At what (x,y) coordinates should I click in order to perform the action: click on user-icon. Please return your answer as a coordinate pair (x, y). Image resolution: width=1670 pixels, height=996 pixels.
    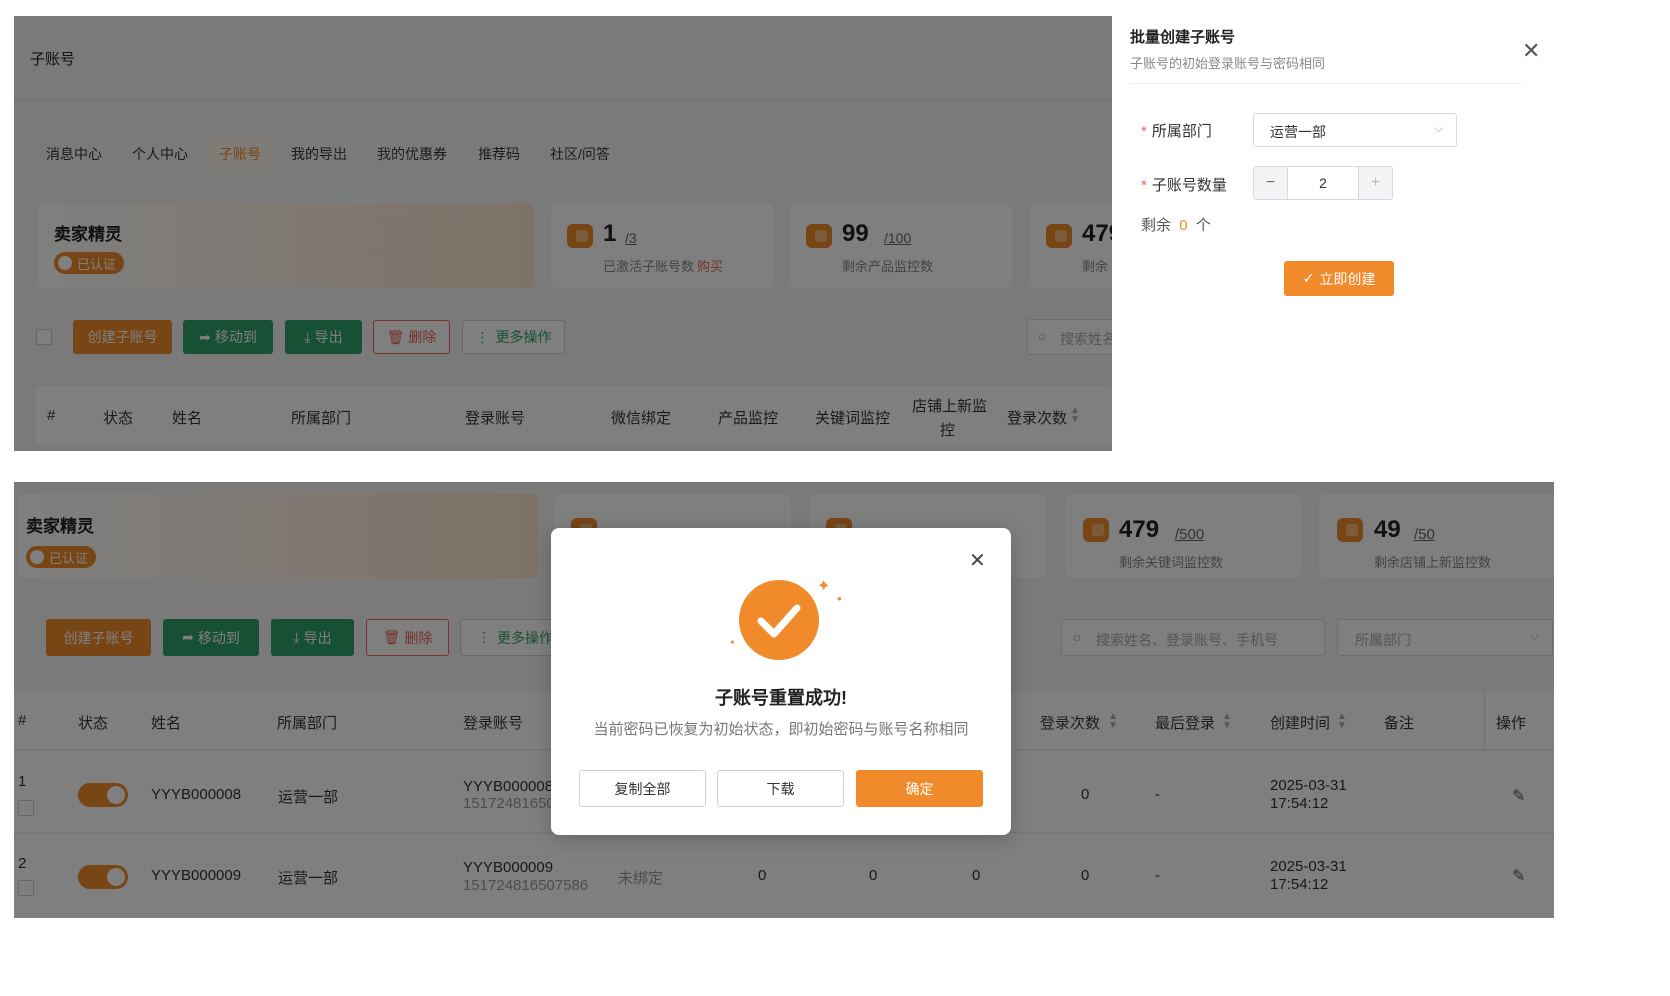
    Looking at the image, I should click on (37, 557).